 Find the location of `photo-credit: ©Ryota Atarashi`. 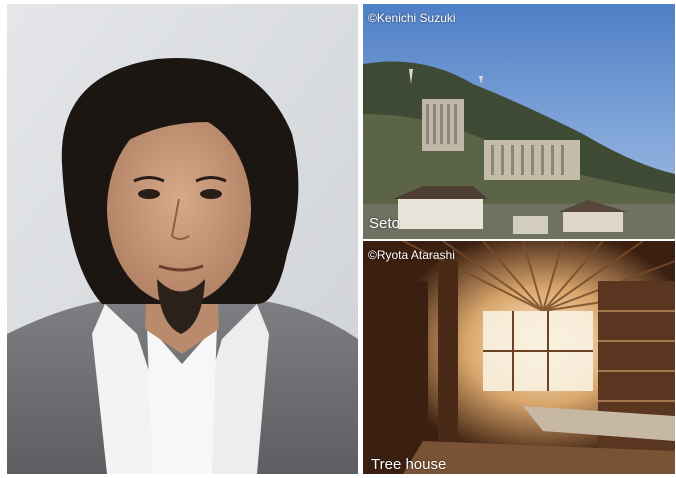

photo-credit: ©Ryota Atarashi is located at coordinates (411, 255).